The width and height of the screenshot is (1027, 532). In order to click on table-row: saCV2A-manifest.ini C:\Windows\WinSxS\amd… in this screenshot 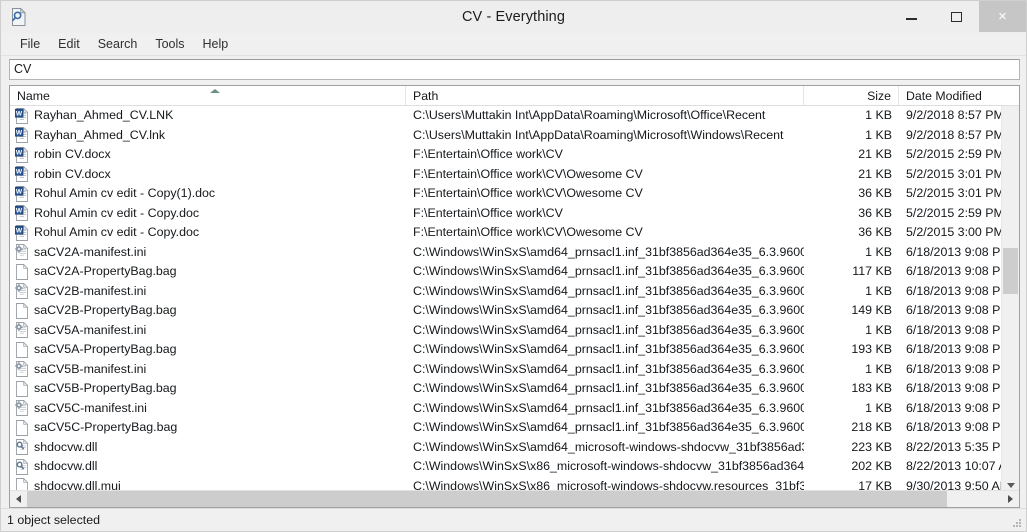, I will do `click(505, 253)`.